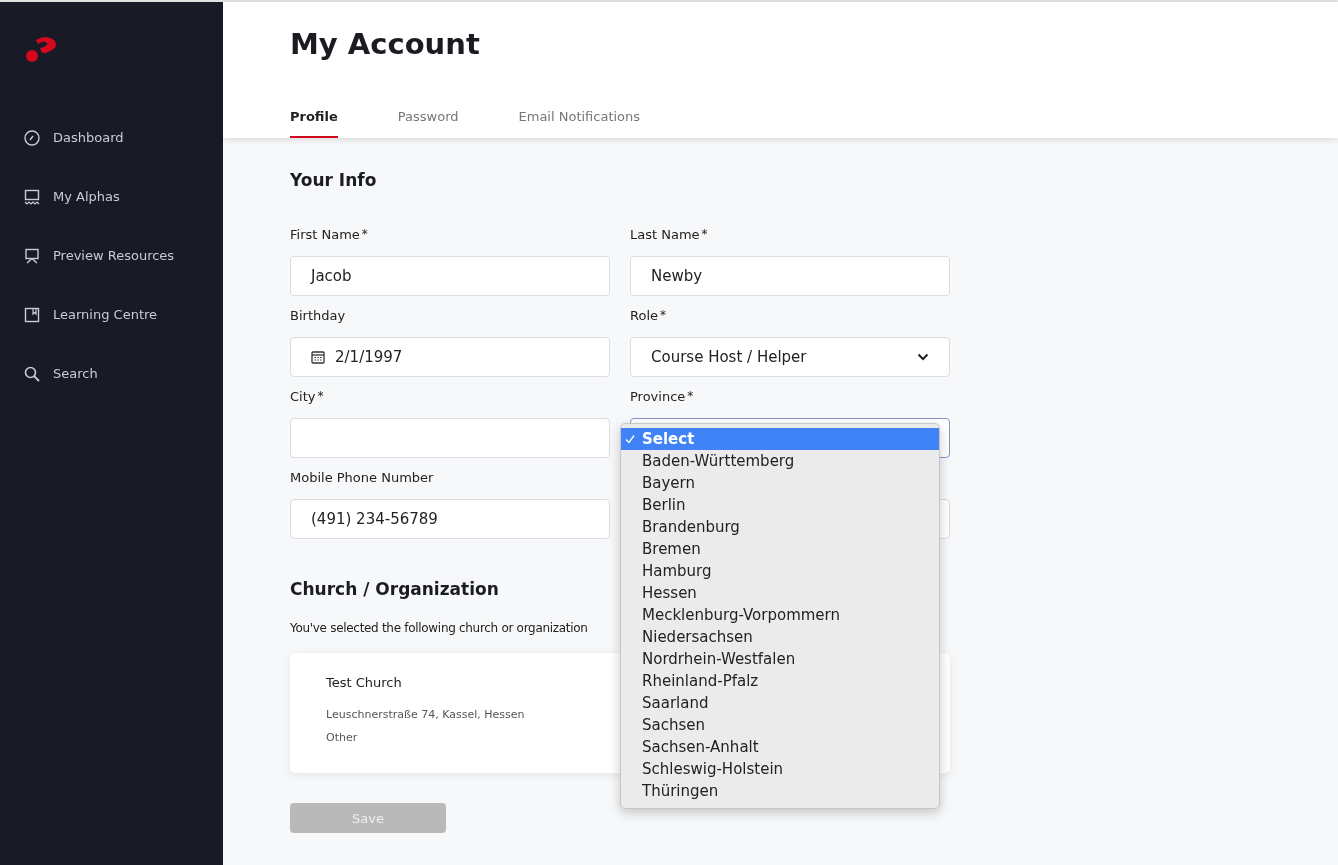  Describe the element at coordinates (923, 357) in the screenshot. I see `chevron-down-icon` at that location.